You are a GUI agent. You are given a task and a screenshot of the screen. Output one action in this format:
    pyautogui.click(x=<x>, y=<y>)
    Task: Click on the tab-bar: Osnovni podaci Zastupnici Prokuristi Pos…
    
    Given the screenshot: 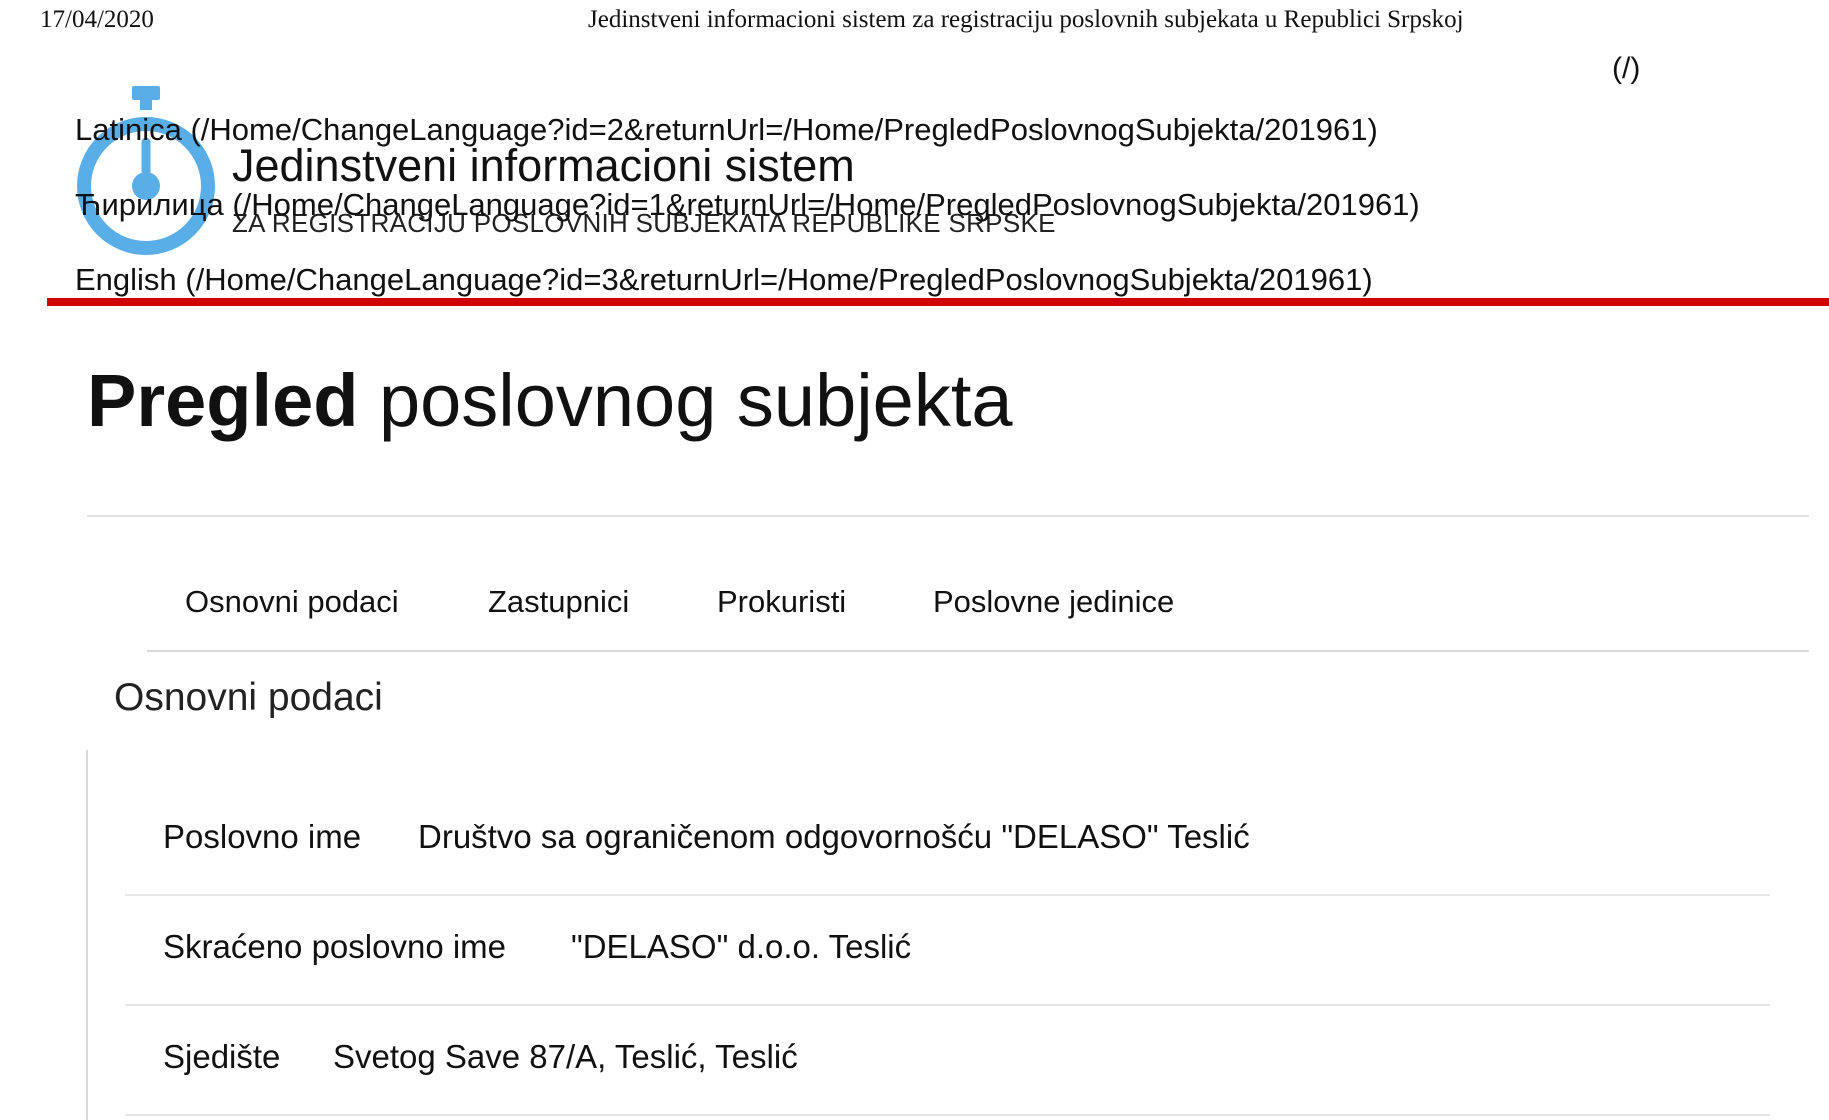 What is the action you would take?
    pyautogui.click(x=978, y=606)
    